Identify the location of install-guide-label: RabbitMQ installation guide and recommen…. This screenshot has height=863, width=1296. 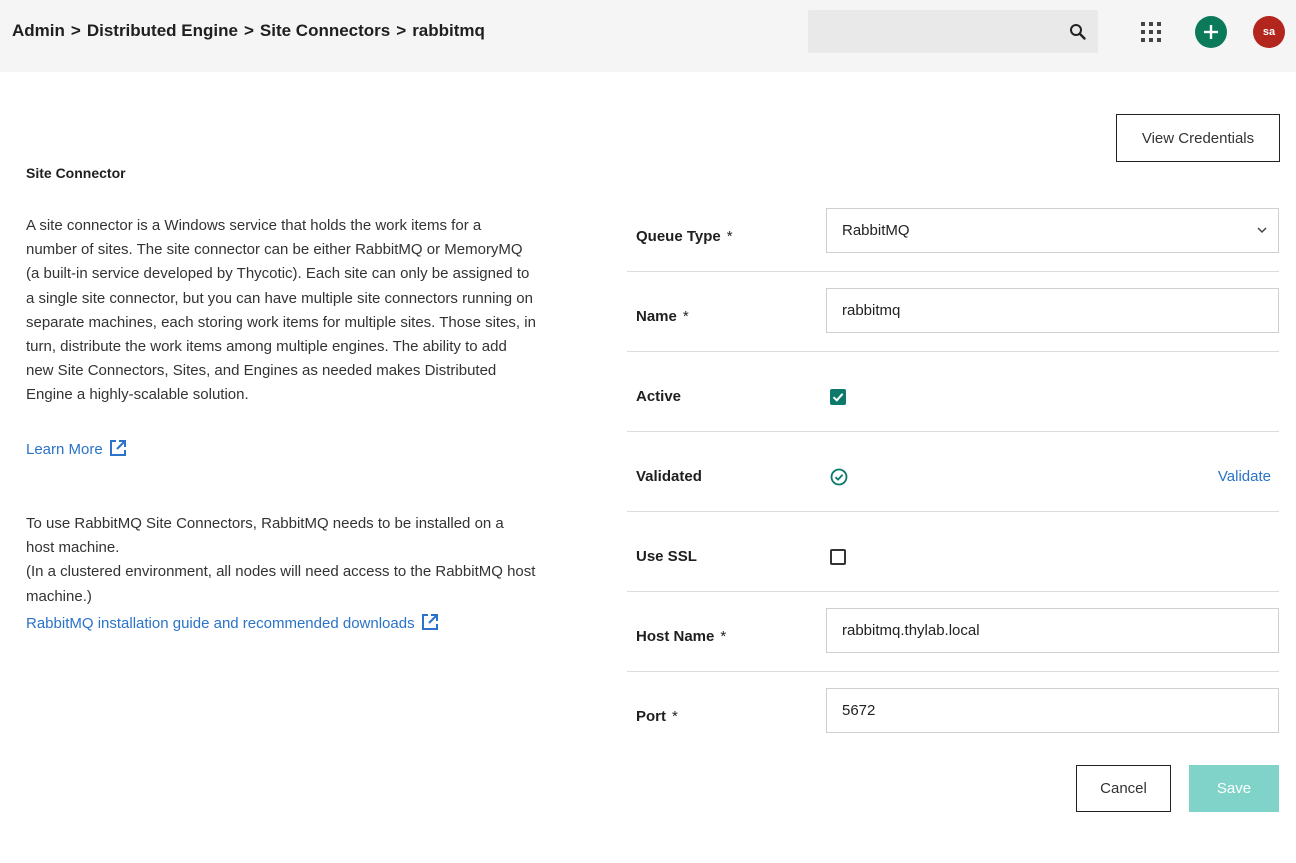
(220, 623).